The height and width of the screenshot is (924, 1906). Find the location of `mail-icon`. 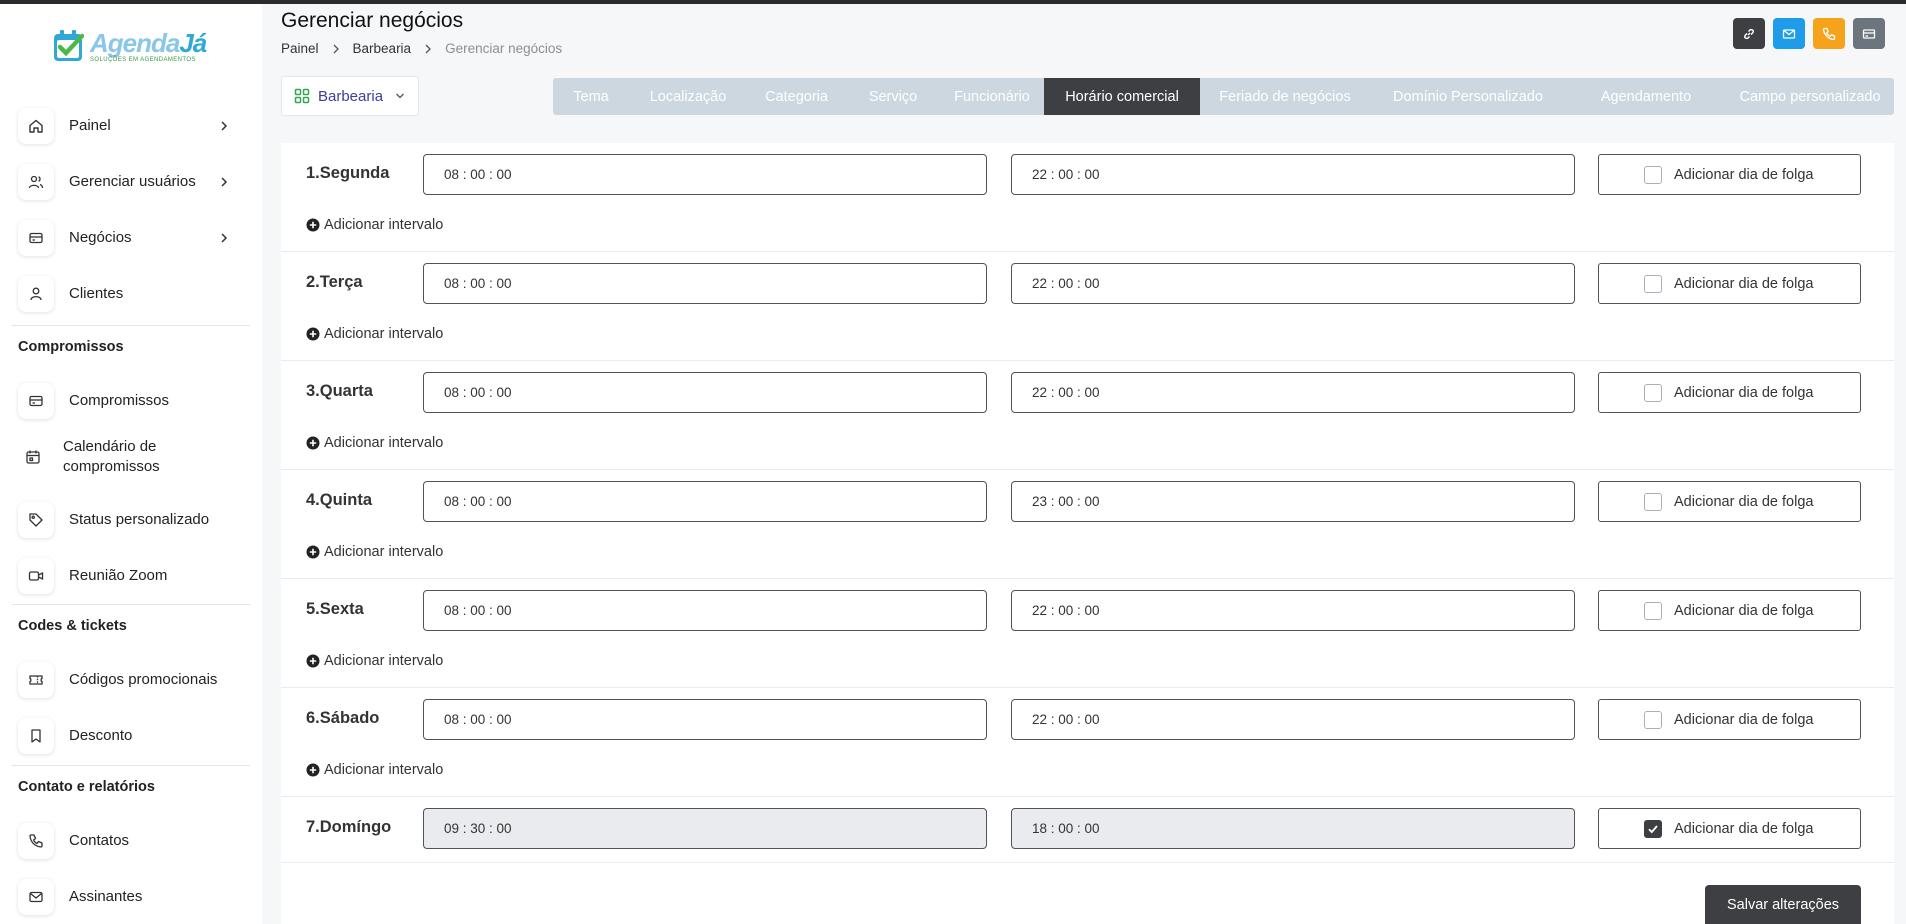

mail-icon is located at coordinates (1789, 33).